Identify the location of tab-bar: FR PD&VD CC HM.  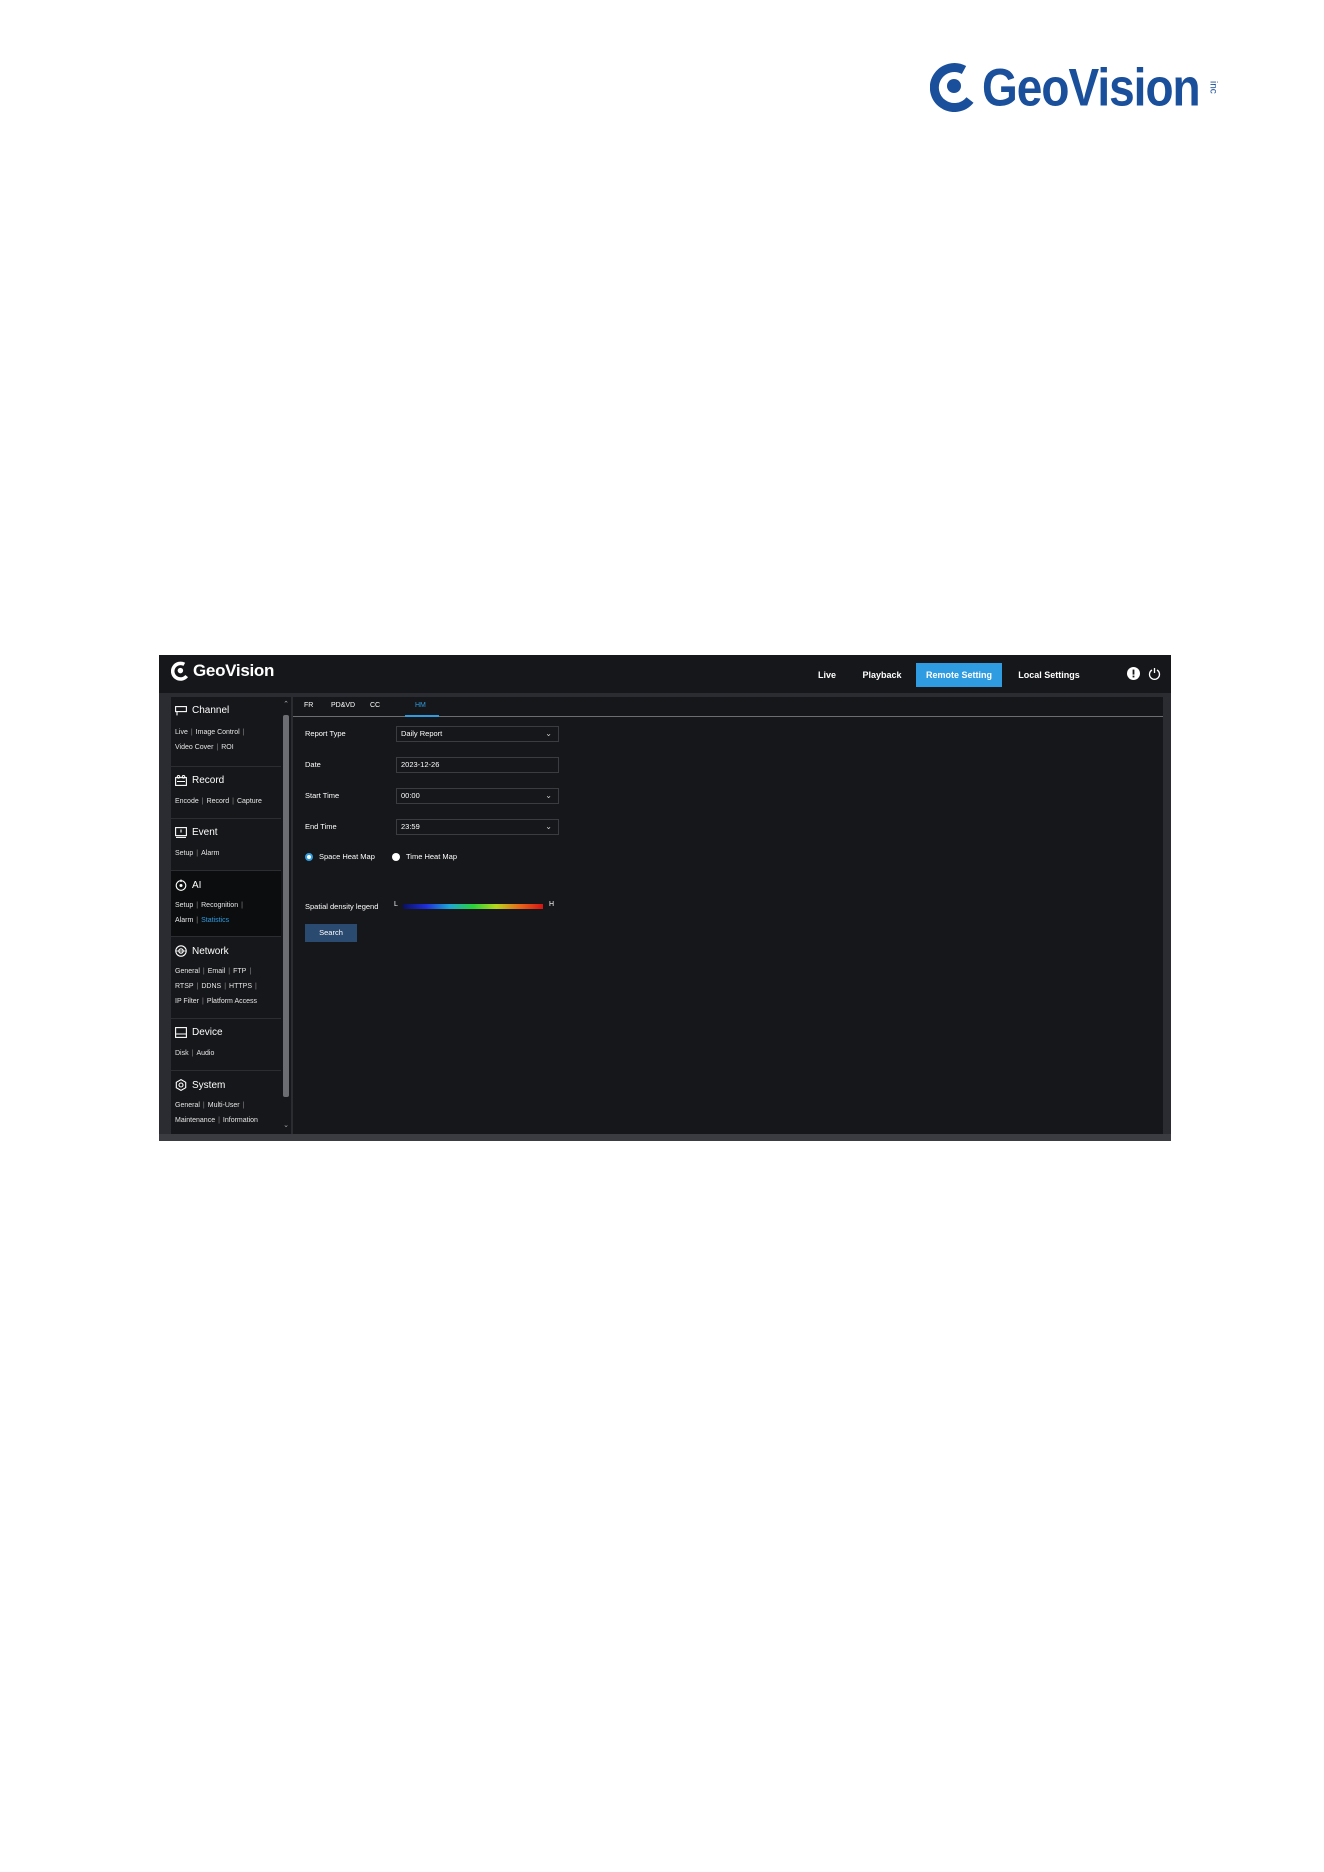
(728, 707).